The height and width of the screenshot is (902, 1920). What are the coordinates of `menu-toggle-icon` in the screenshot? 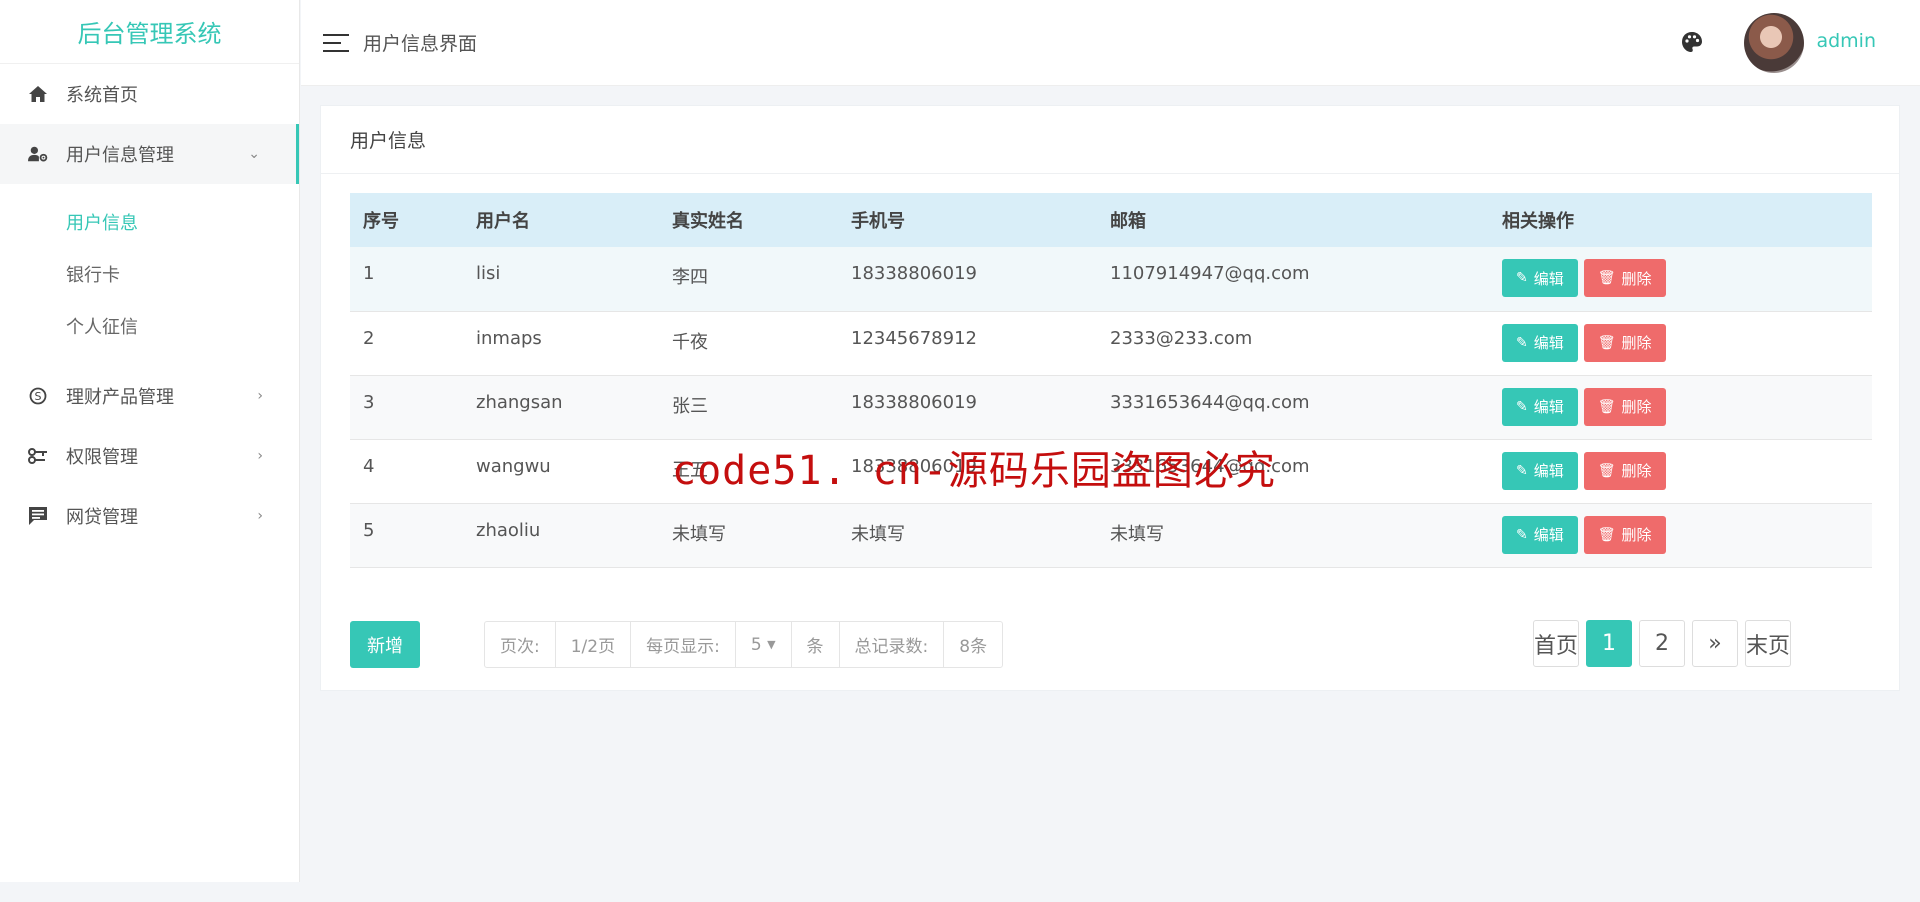 It's located at (336, 42).